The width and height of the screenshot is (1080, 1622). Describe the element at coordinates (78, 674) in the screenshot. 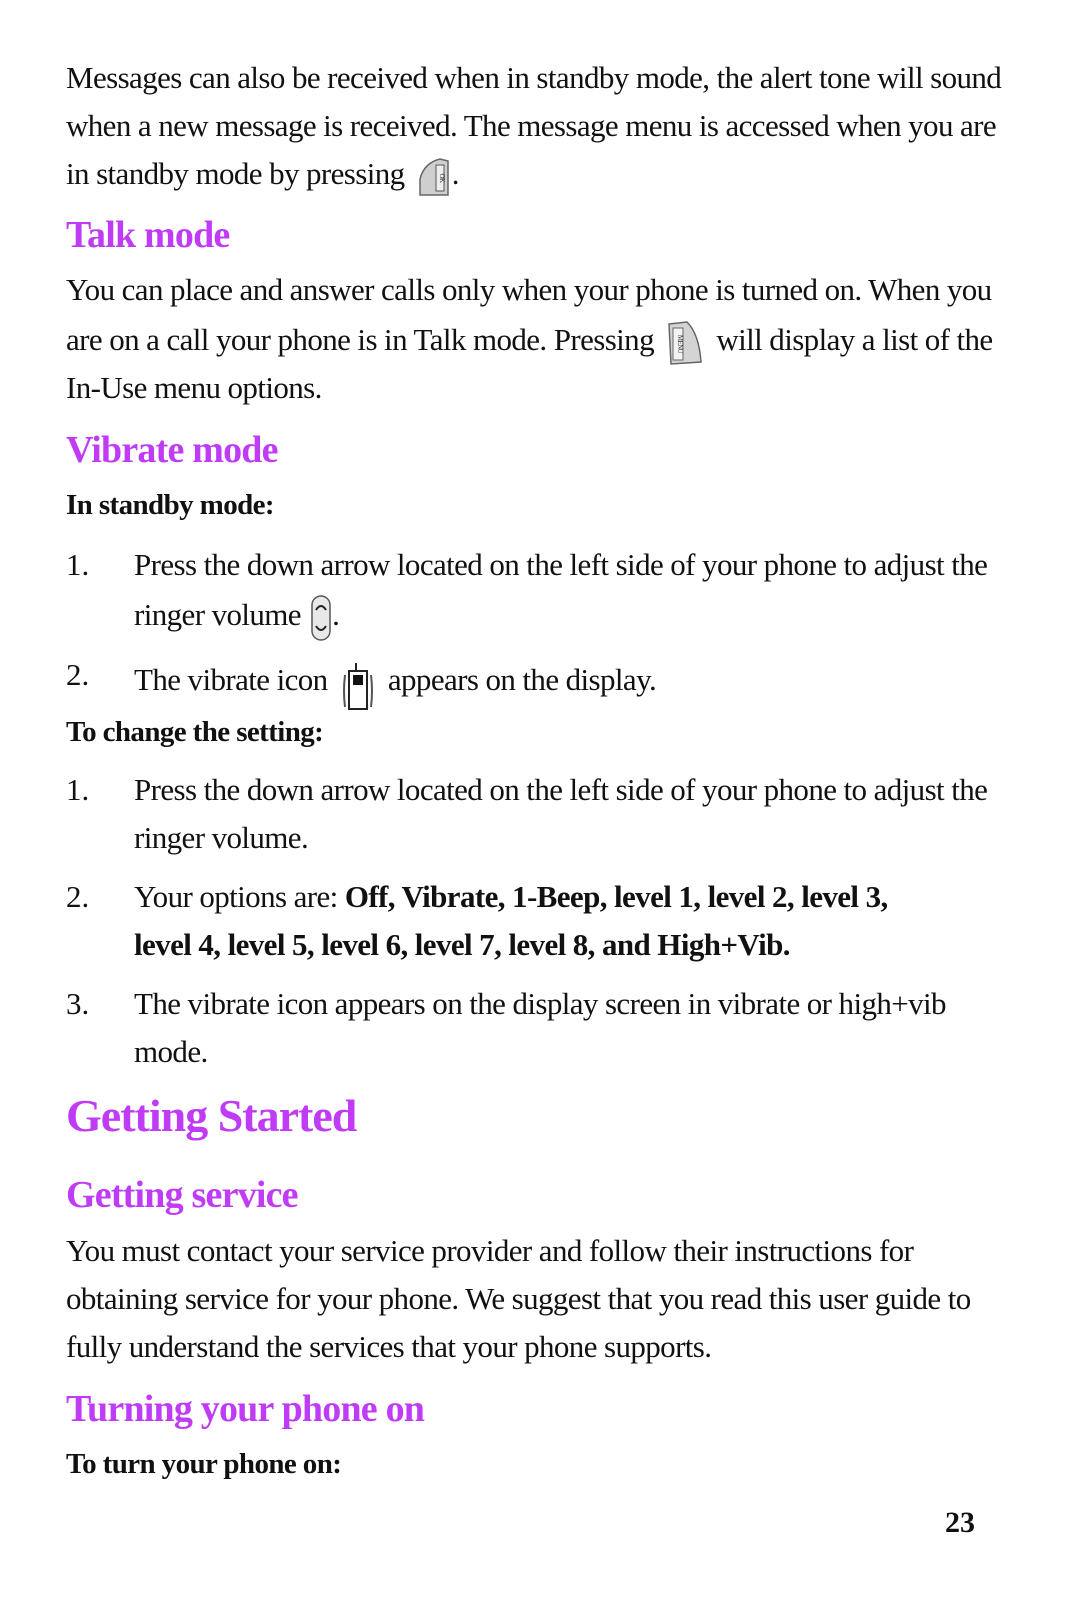

I see `standby-step-2-number: 2.` at that location.